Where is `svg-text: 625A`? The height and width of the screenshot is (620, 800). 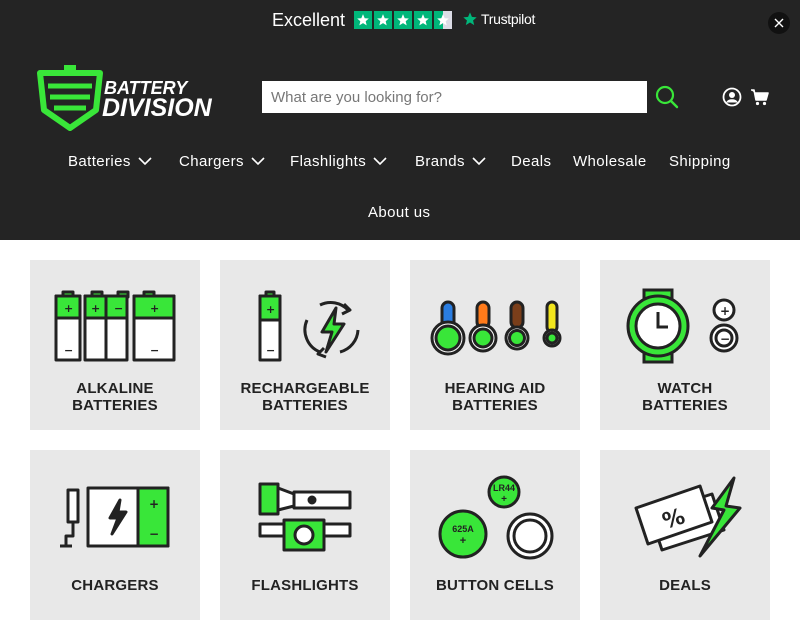 svg-text: 625A is located at coordinates (463, 529).